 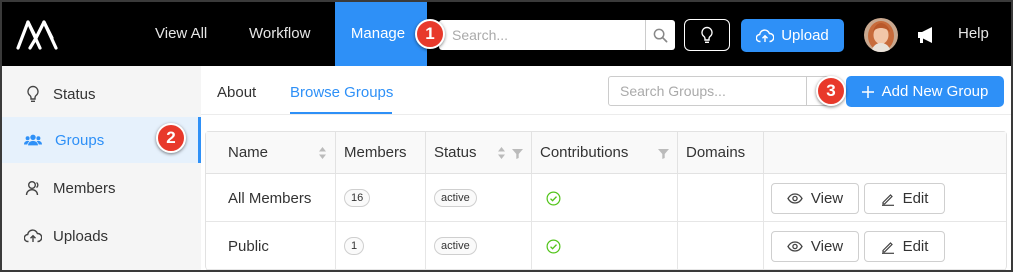 I want to click on column-header-name: Name, so click(x=271, y=153).